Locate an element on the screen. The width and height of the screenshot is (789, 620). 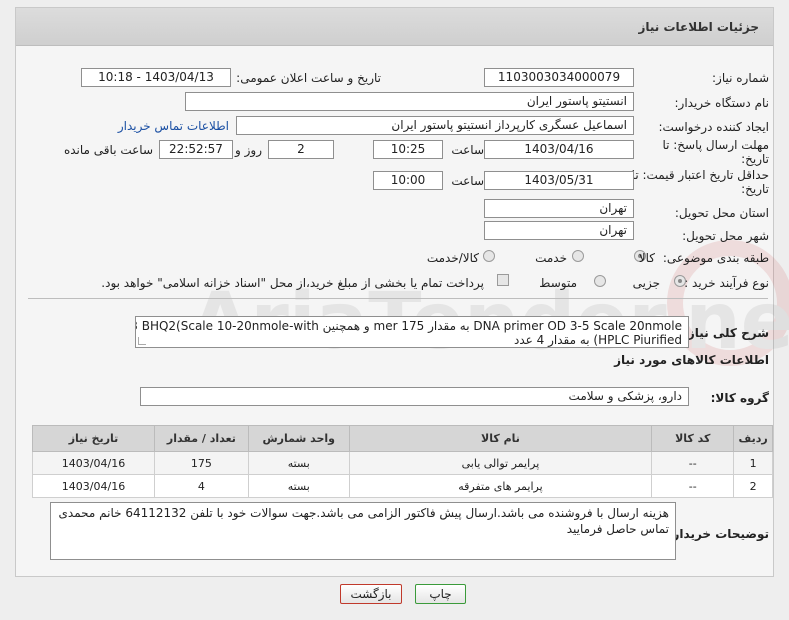
cell-row: 1 is located at coordinates (753, 463).